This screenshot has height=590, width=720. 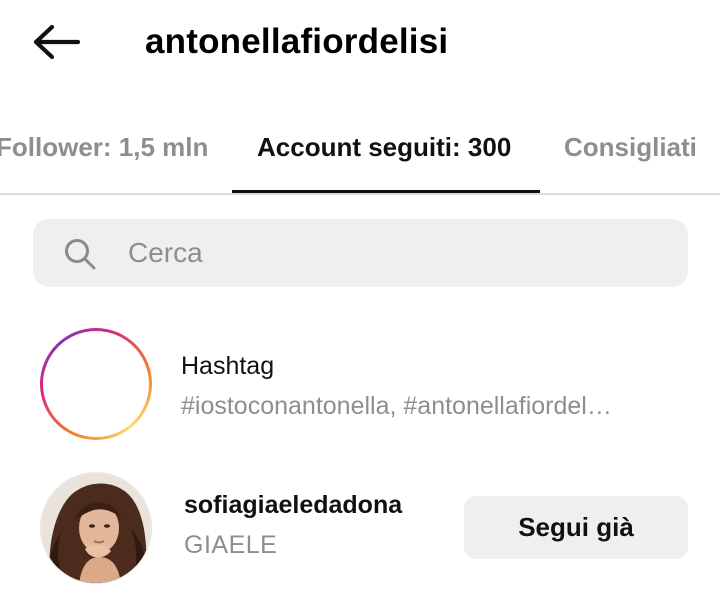 I want to click on profile-username-title: antonellafiordelisi, so click(x=297, y=41).